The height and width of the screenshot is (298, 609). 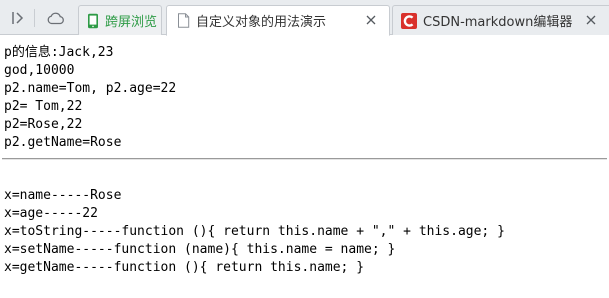 I want to click on tab-label: 自定义对象的用法演示, so click(x=261, y=22).